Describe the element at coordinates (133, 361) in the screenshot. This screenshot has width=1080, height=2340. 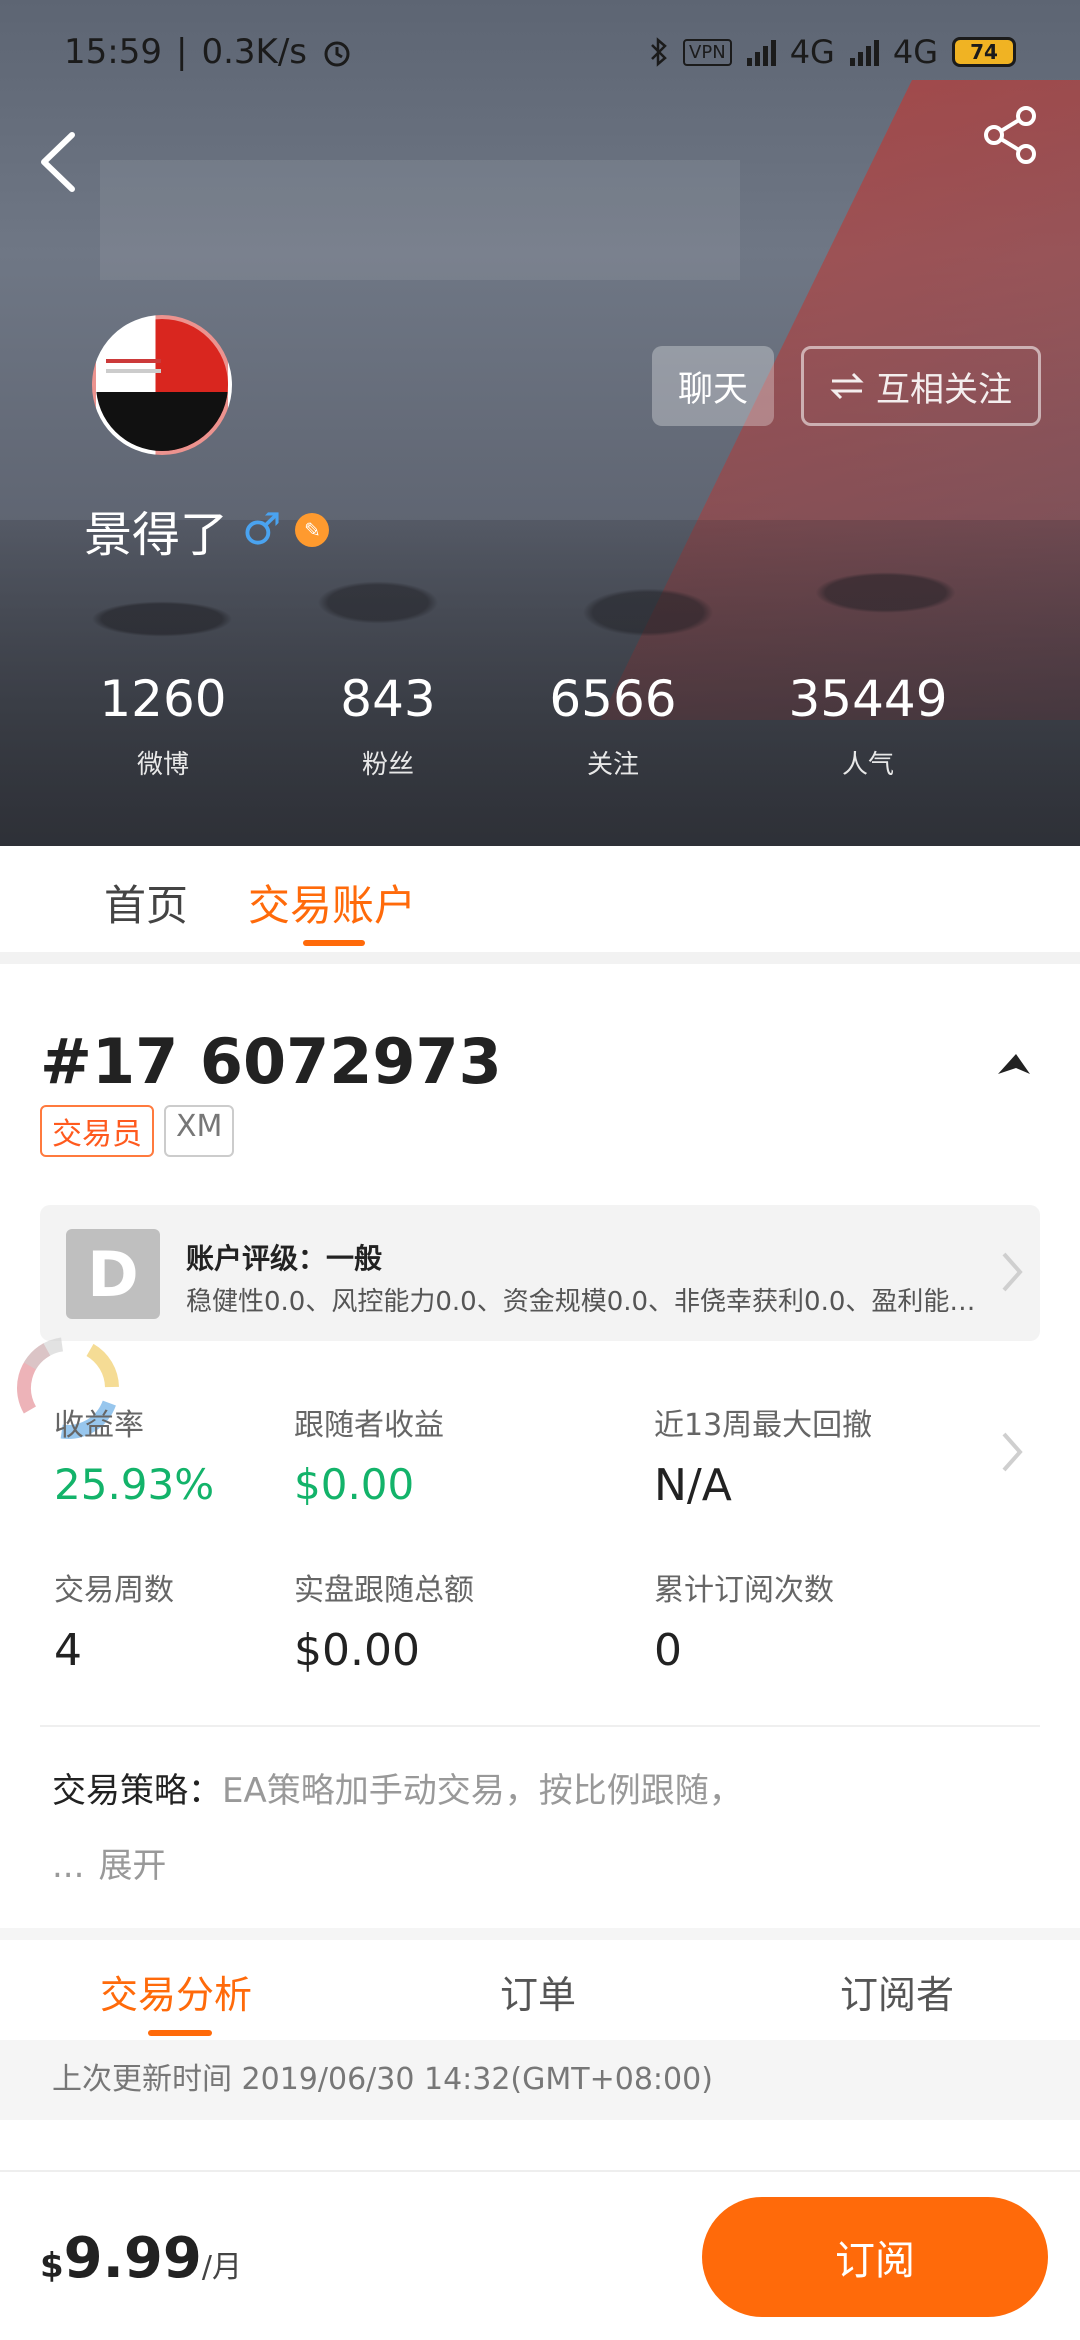
I see `avatar-detail` at that location.